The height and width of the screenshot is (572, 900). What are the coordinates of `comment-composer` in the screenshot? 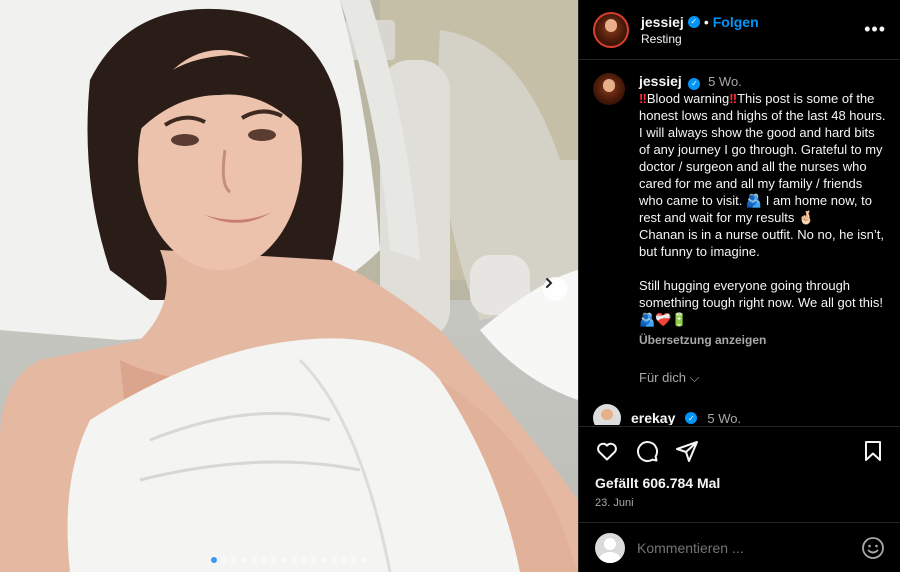 It's located at (739, 547).